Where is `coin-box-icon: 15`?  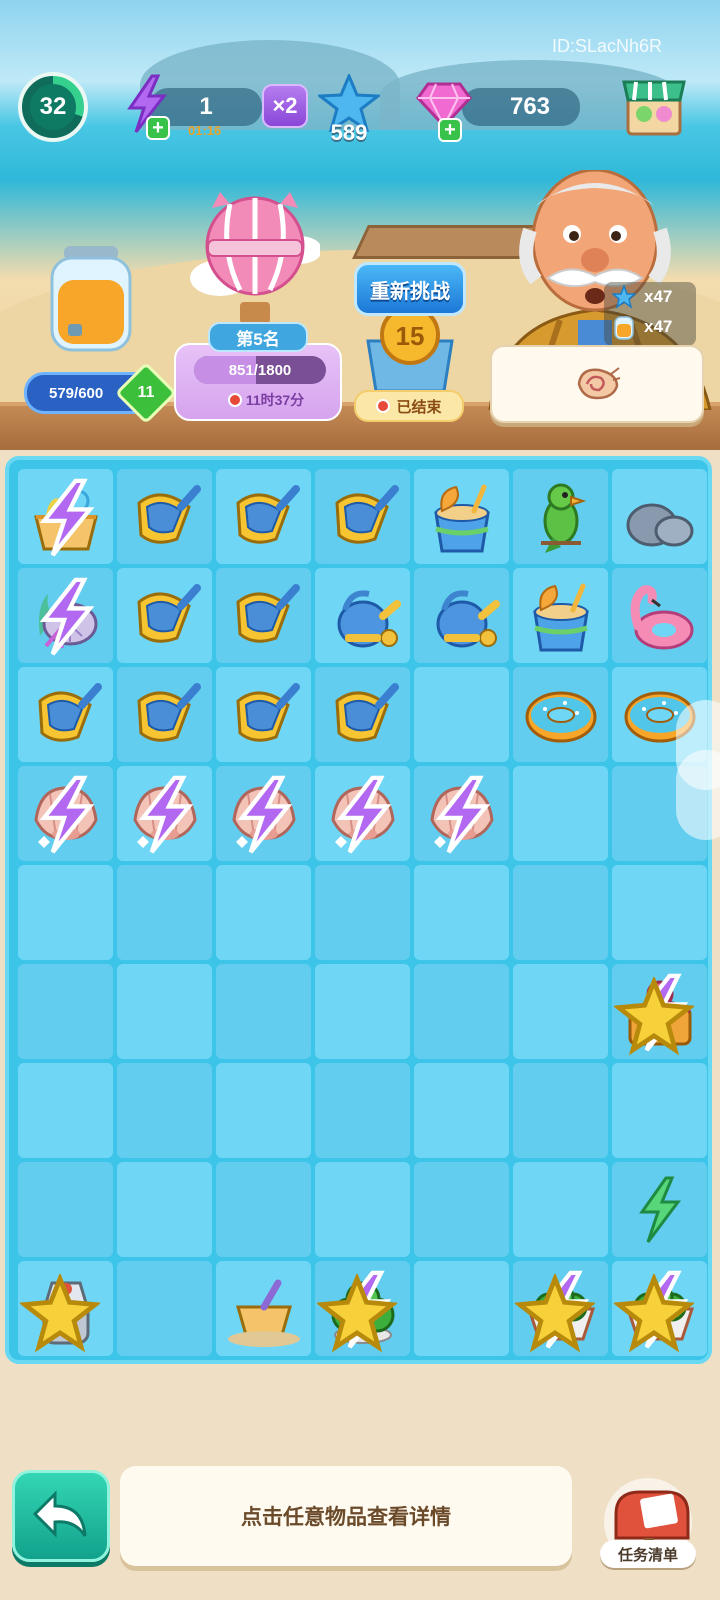
coin-box-icon: 15 is located at coordinates (410, 349).